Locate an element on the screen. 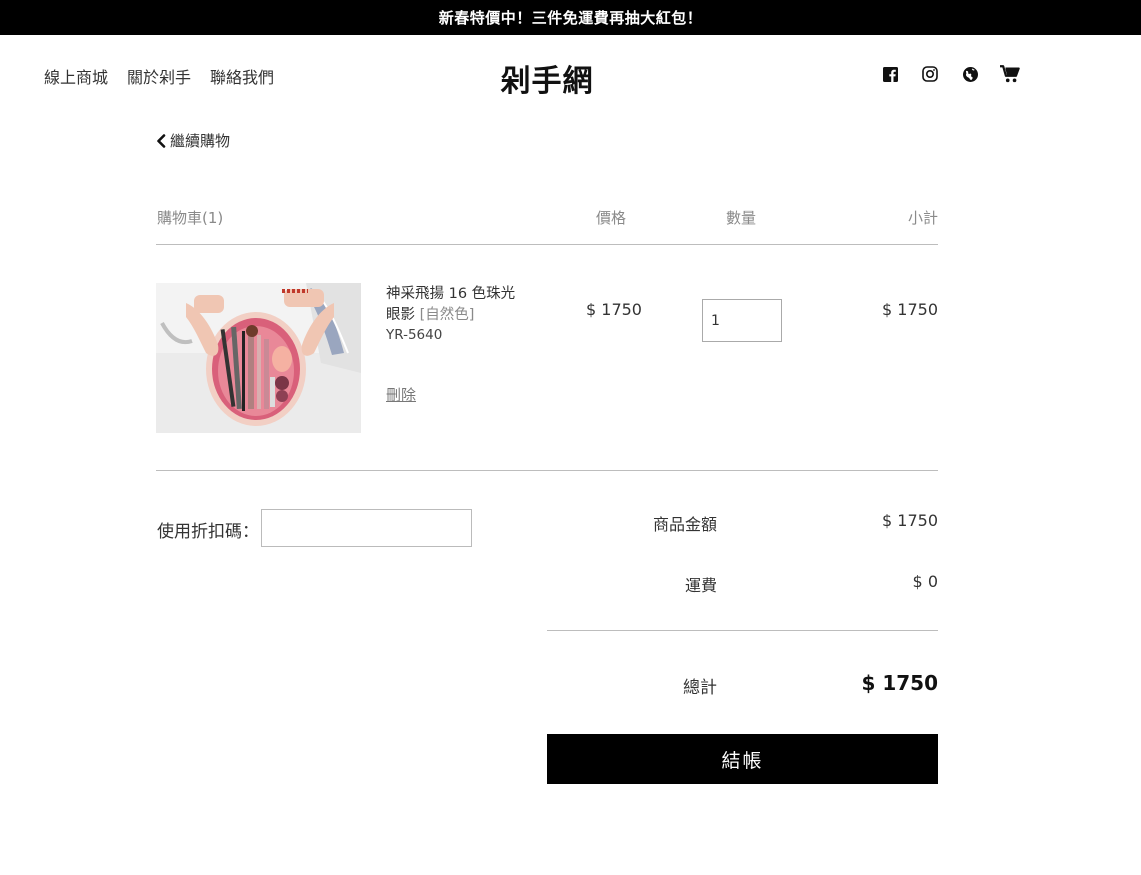 The image size is (1141, 875). cart-icon is located at coordinates (1010, 74).